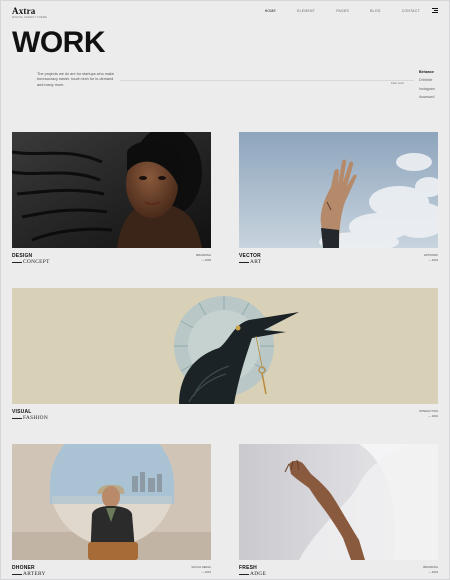 The width and height of the screenshot is (450, 580). Describe the element at coordinates (31, 262) in the screenshot. I see `project-subtitle: CONCEPT` at that location.